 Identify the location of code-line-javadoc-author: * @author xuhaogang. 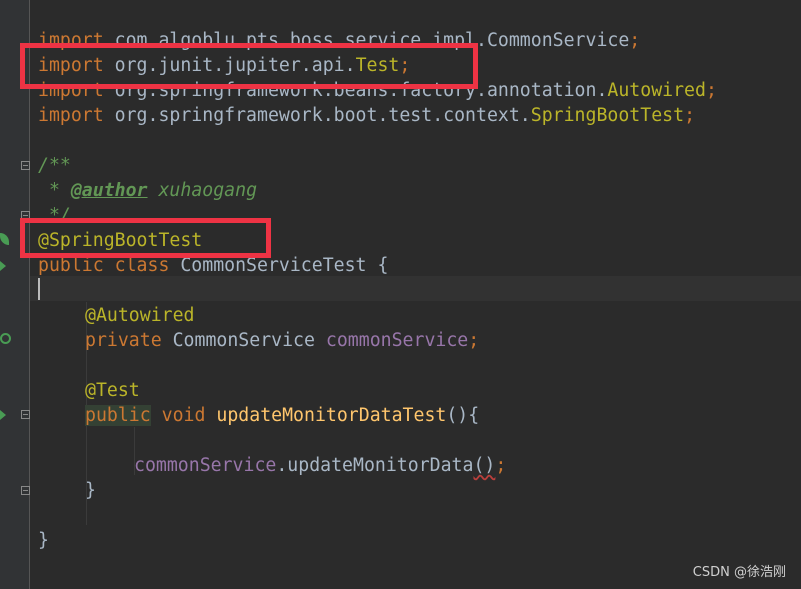
(148, 190).